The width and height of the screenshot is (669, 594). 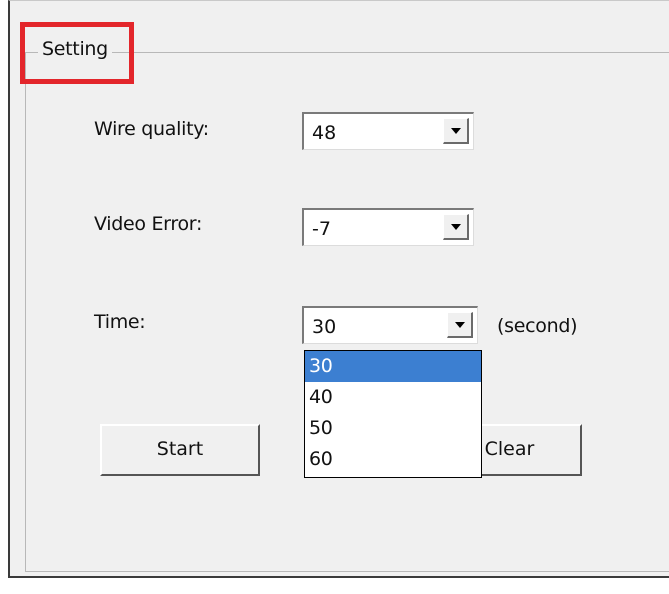 What do you see at coordinates (390, 325) in the screenshot?
I see `time-select: 30` at bounding box center [390, 325].